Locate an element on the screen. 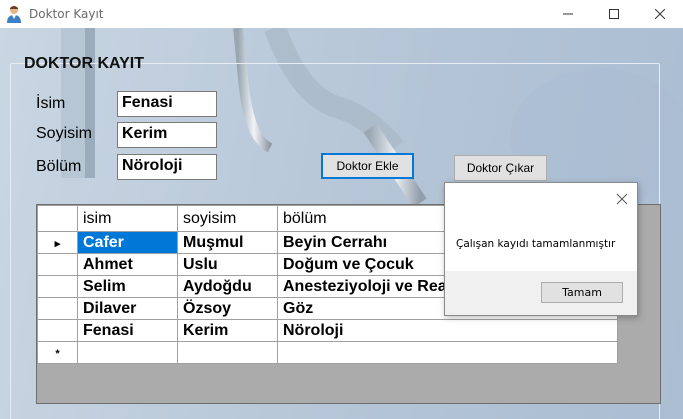  table-cell: Fenasi is located at coordinates (127, 330).